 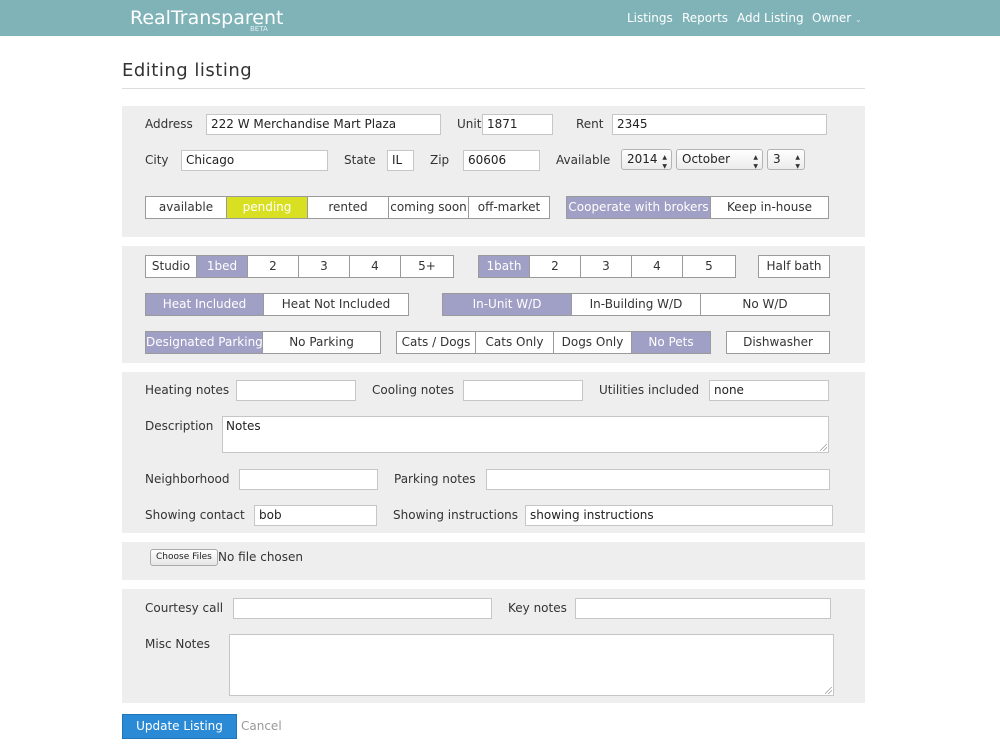 I want to click on beds-4: 4, so click(x=375, y=266).